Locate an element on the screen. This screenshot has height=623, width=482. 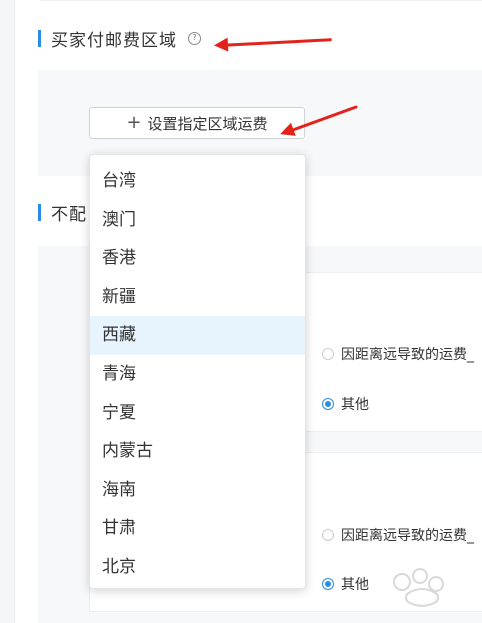
dropdown-item-xinjiang: 新疆 is located at coordinates (197, 297).